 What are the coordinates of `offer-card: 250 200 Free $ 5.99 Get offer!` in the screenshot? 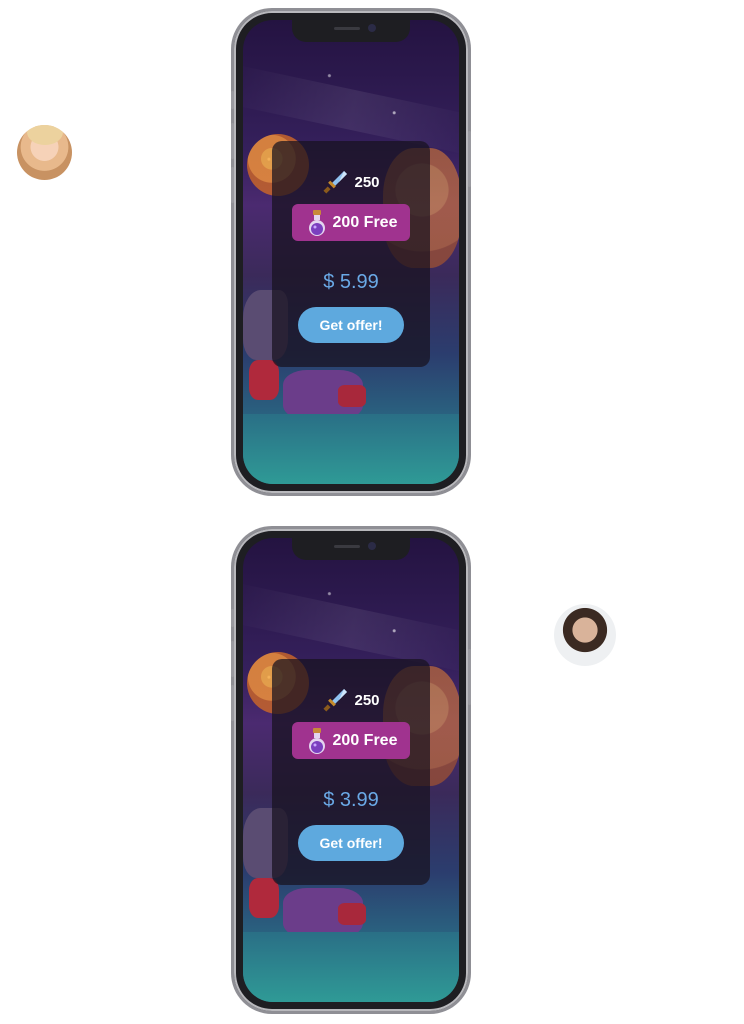 It's located at (351, 254).